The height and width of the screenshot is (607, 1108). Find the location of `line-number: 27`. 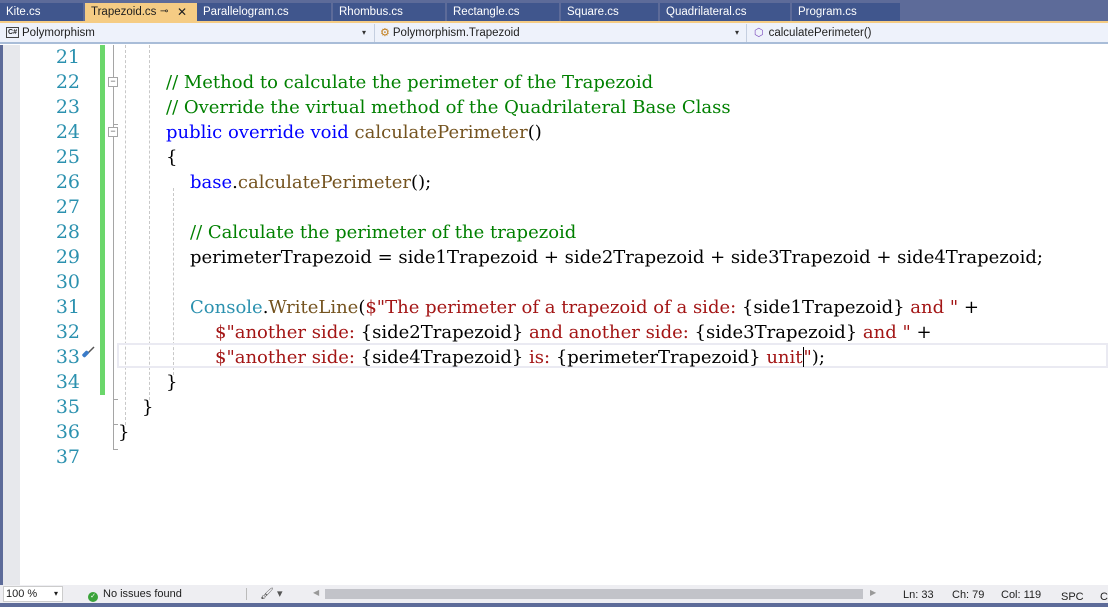

line-number: 27 is located at coordinates (67, 207).